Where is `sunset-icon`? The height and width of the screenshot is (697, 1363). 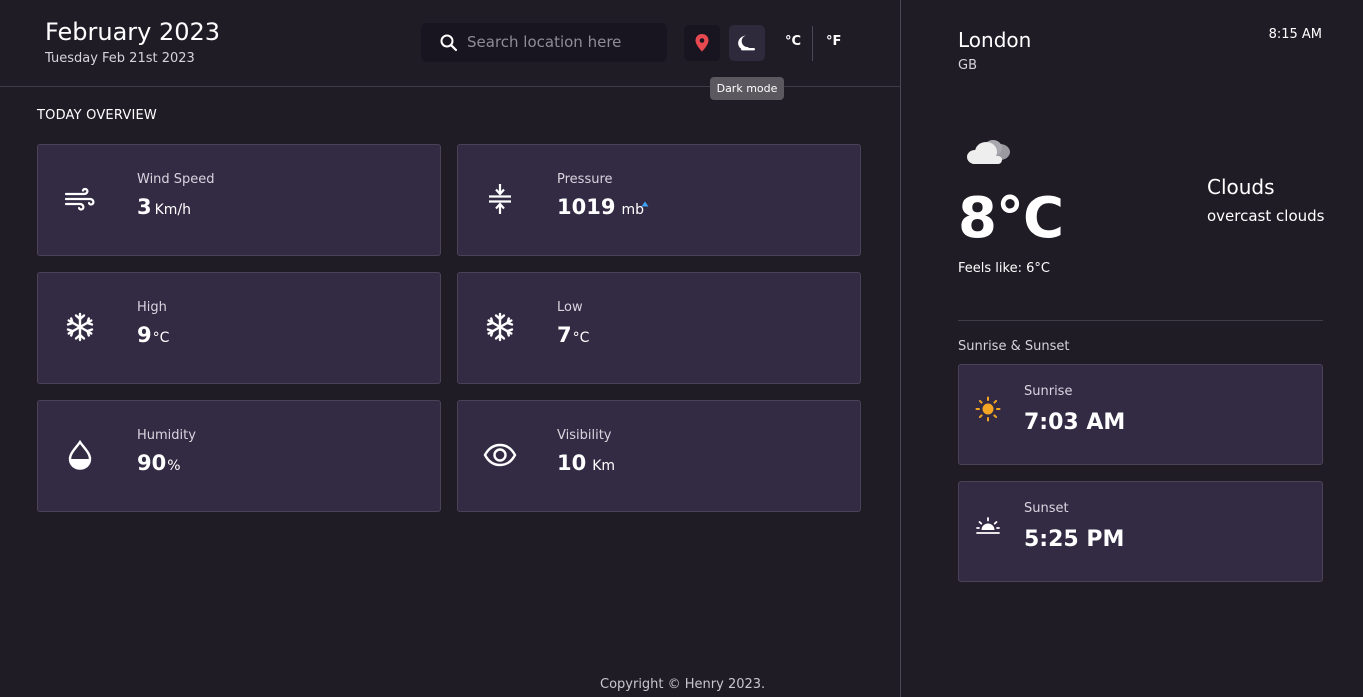 sunset-icon is located at coordinates (988, 525).